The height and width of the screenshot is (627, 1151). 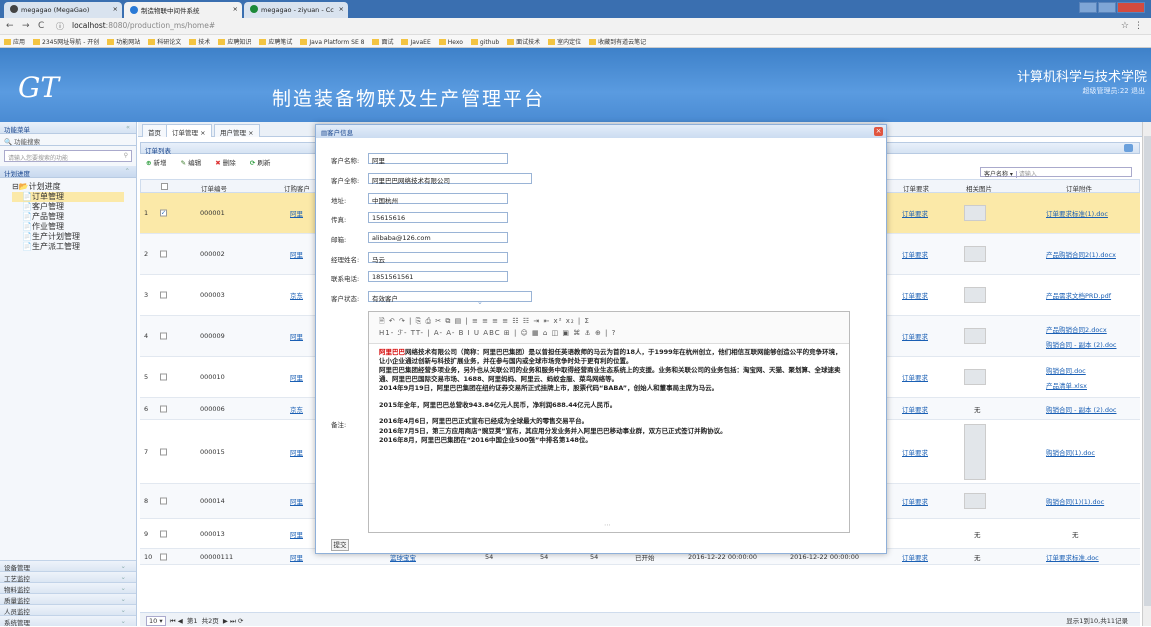 What do you see at coordinates (154, 130) in the screenshot?
I see `tab-home: 首页` at bounding box center [154, 130].